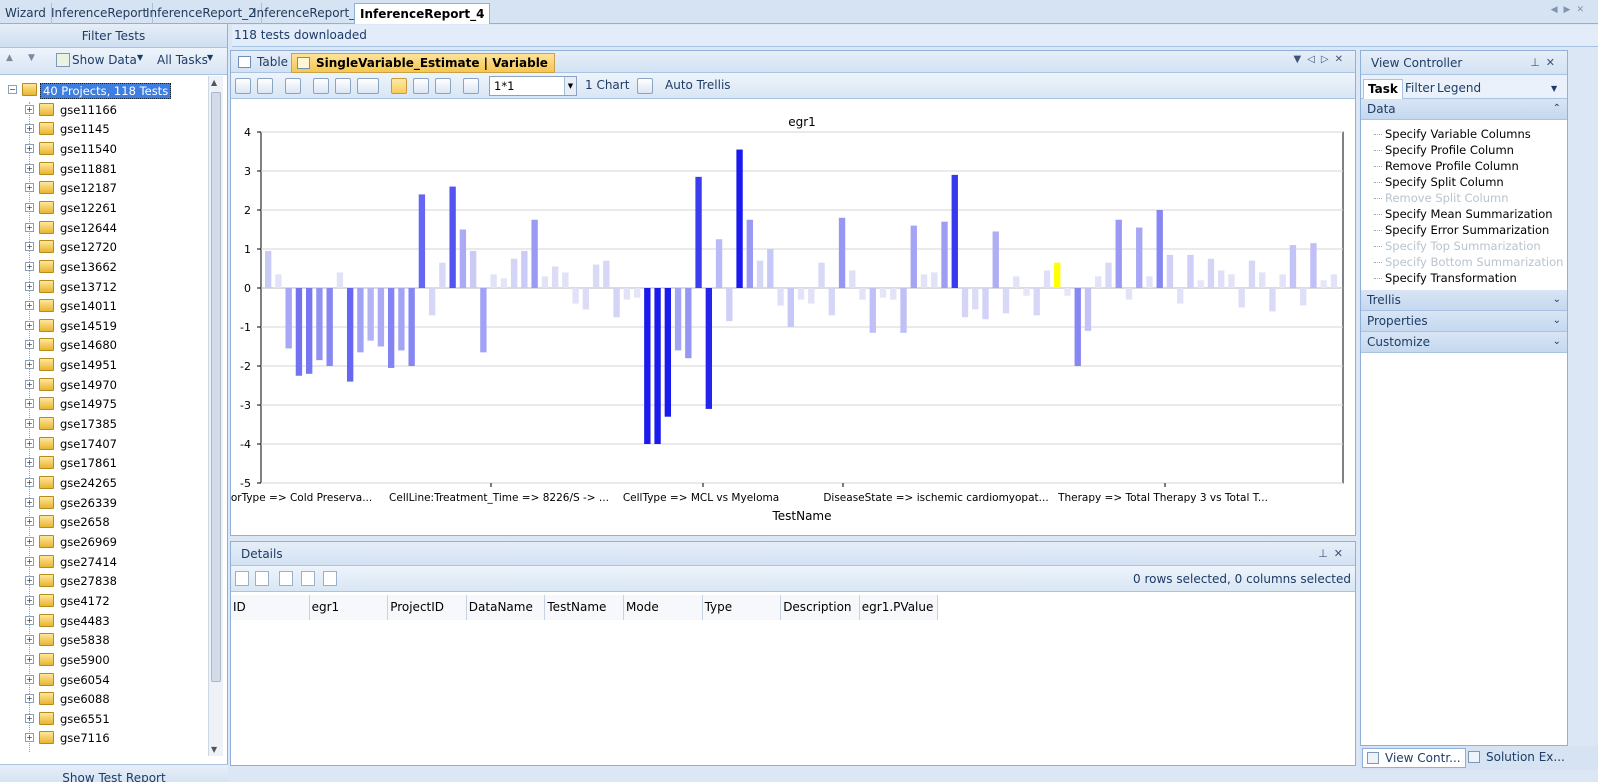 This screenshot has height=782, width=1598. Describe the element at coordinates (105, 188) in the screenshot. I see `tree-item: + gse12187` at that location.